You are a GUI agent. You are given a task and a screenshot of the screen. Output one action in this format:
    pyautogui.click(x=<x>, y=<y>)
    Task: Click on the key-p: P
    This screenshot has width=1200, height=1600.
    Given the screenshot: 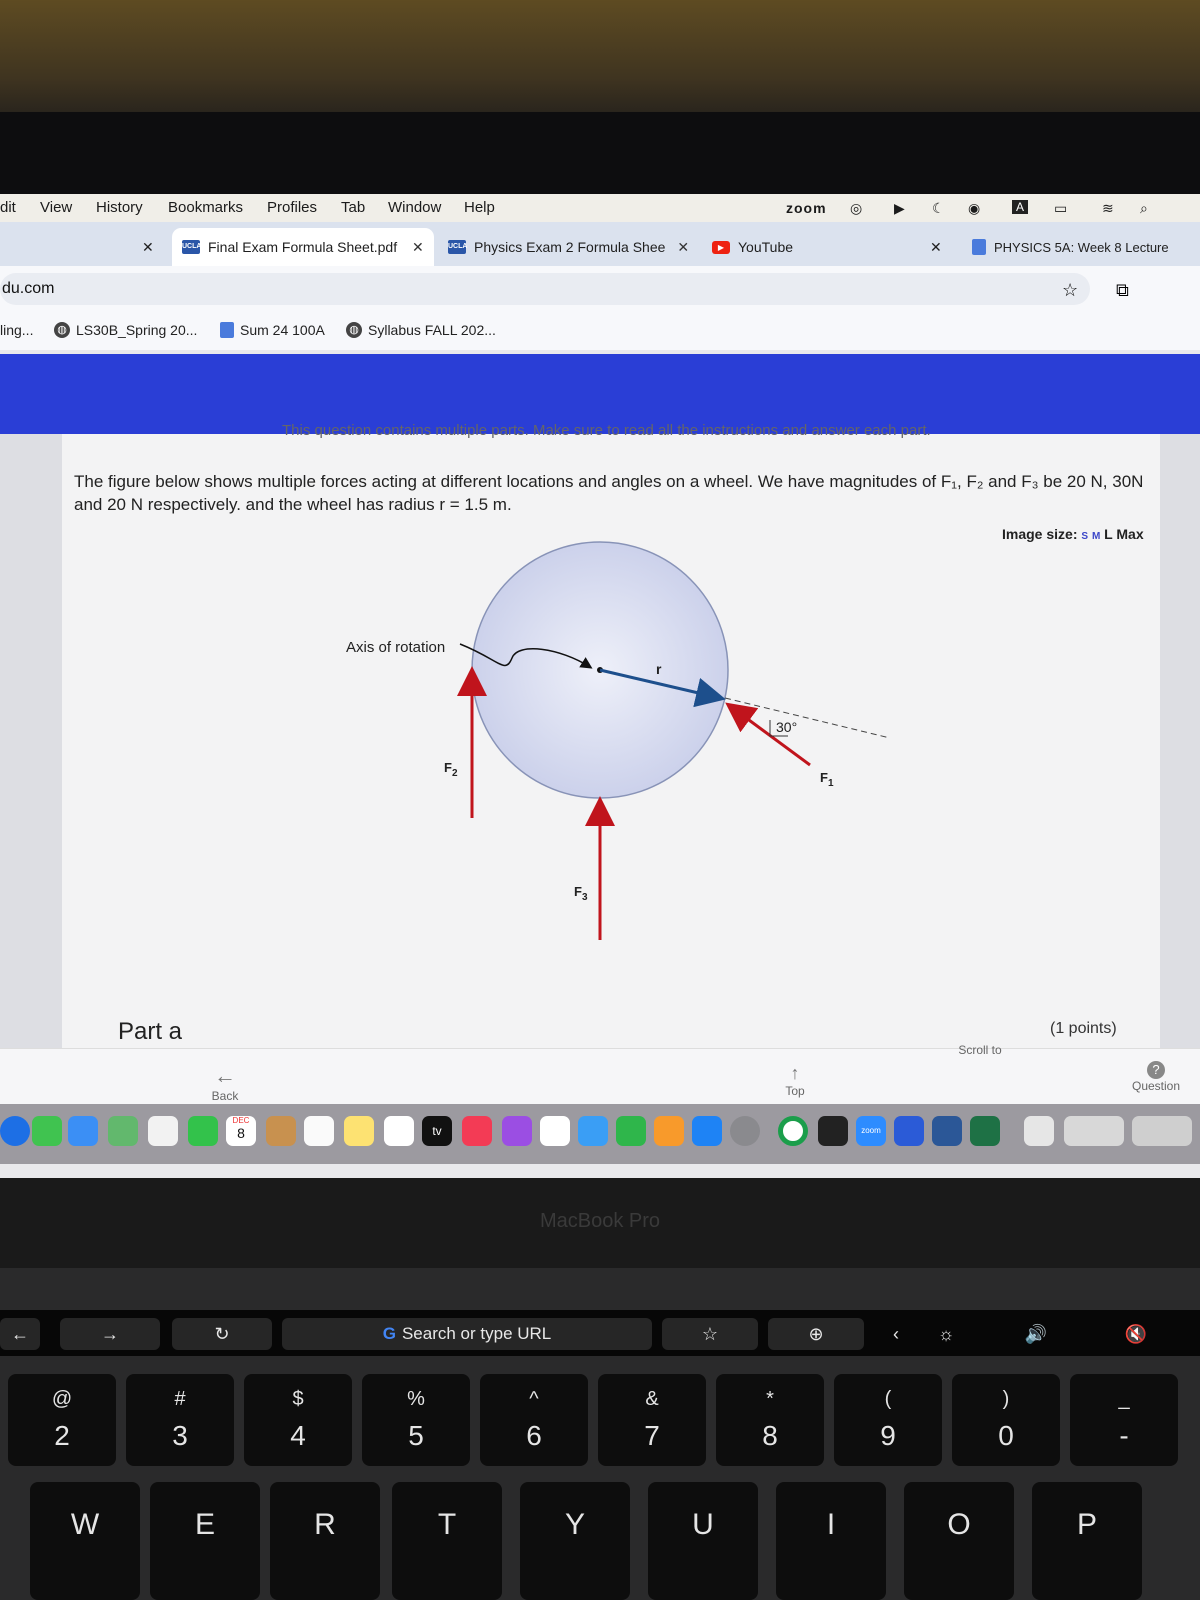 What is the action you would take?
    pyautogui.click(x=1087, y=1541)
    